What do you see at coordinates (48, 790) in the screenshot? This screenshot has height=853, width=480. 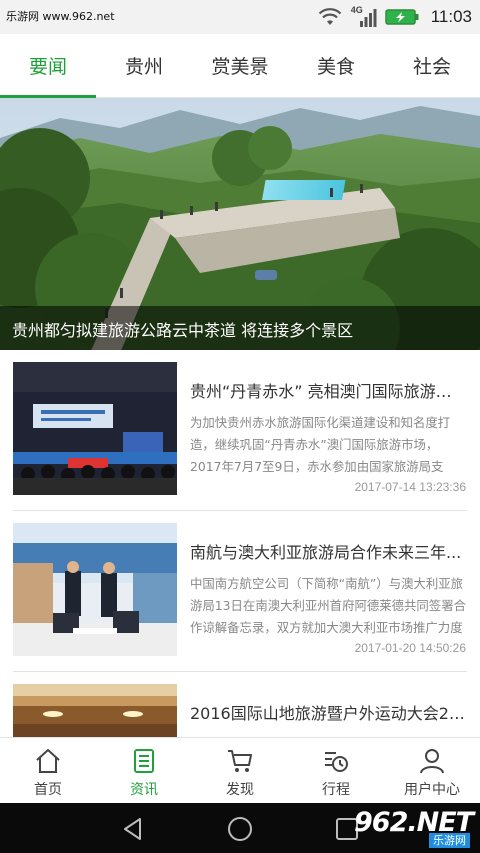 I see `nav-label: 首页` at bounding box center [48, 790].